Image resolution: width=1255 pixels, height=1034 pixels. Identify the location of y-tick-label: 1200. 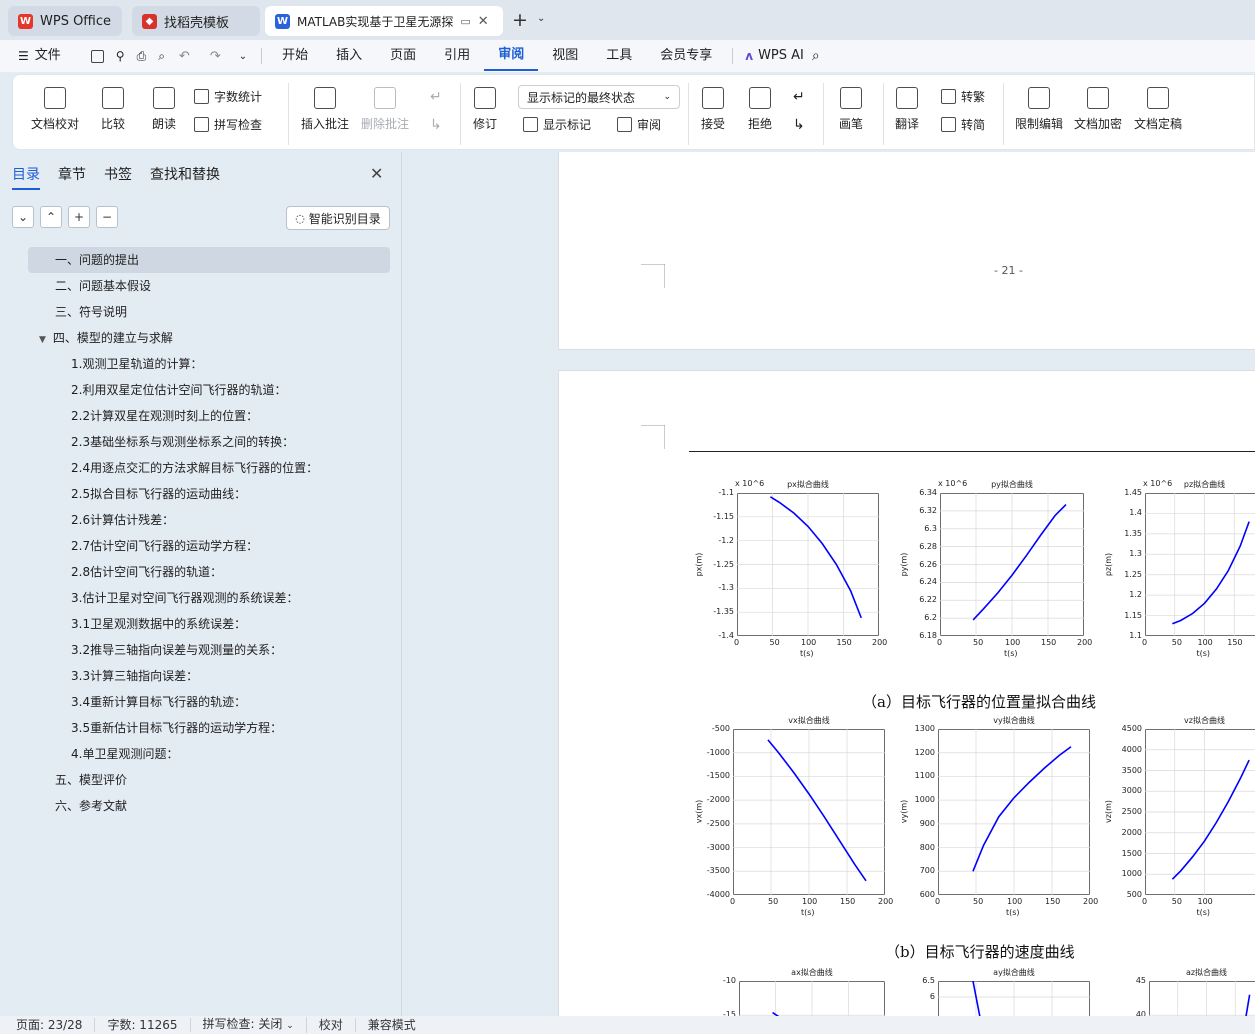
(924, 752).